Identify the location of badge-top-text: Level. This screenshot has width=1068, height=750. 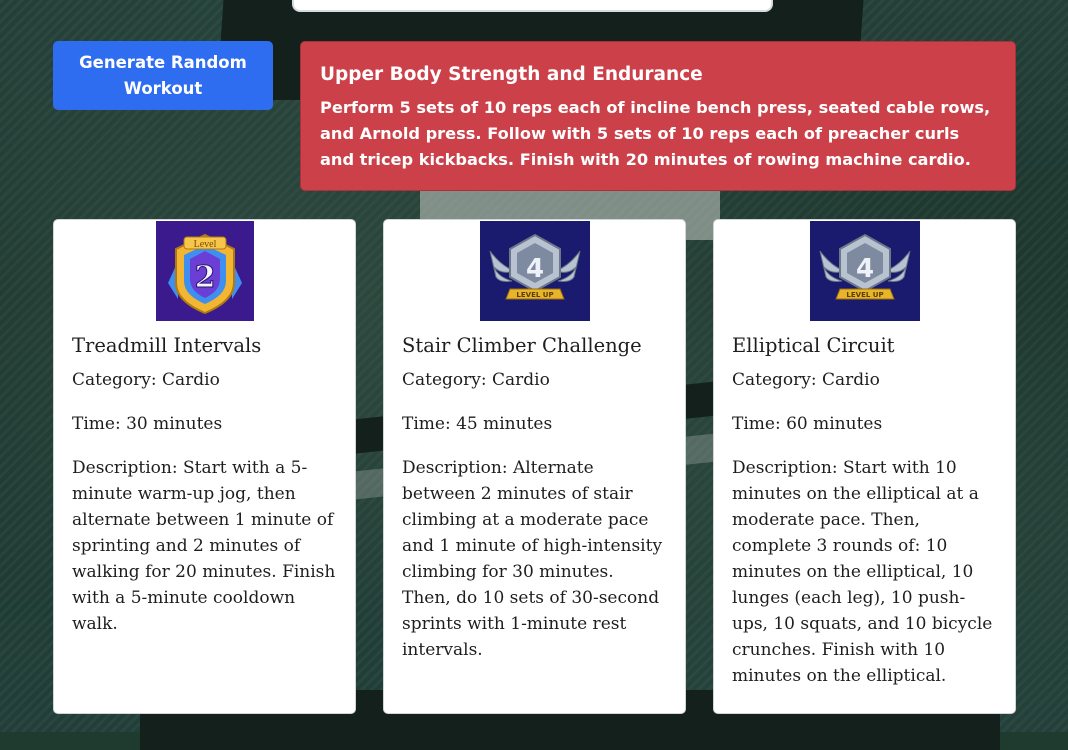
(204, 244).